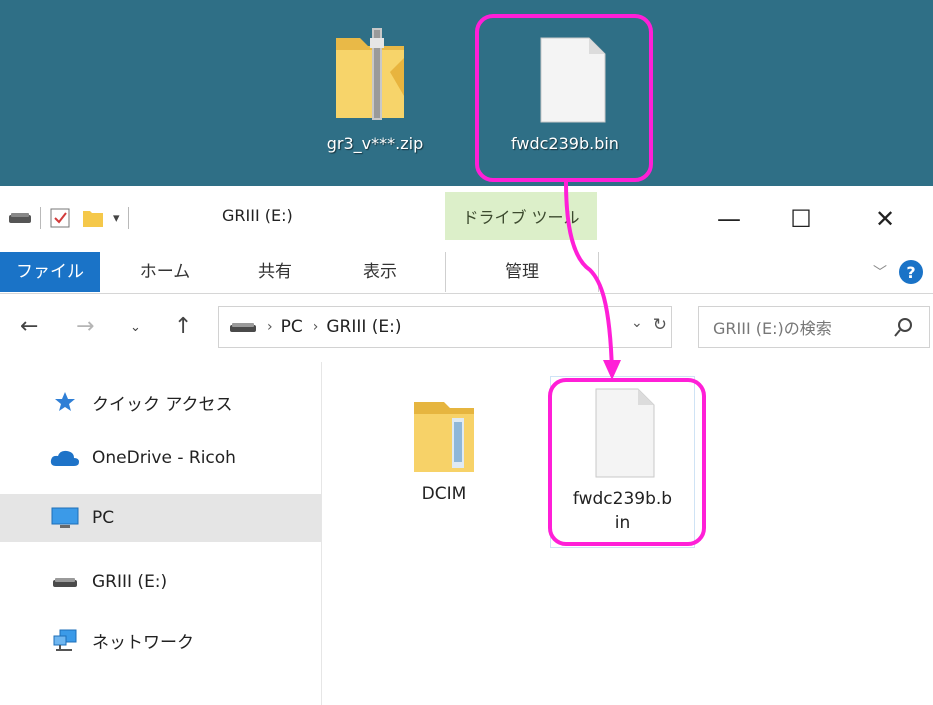 This screenshot has height=705, width=933. I want to click on cloud-icon, so click(65, 458).